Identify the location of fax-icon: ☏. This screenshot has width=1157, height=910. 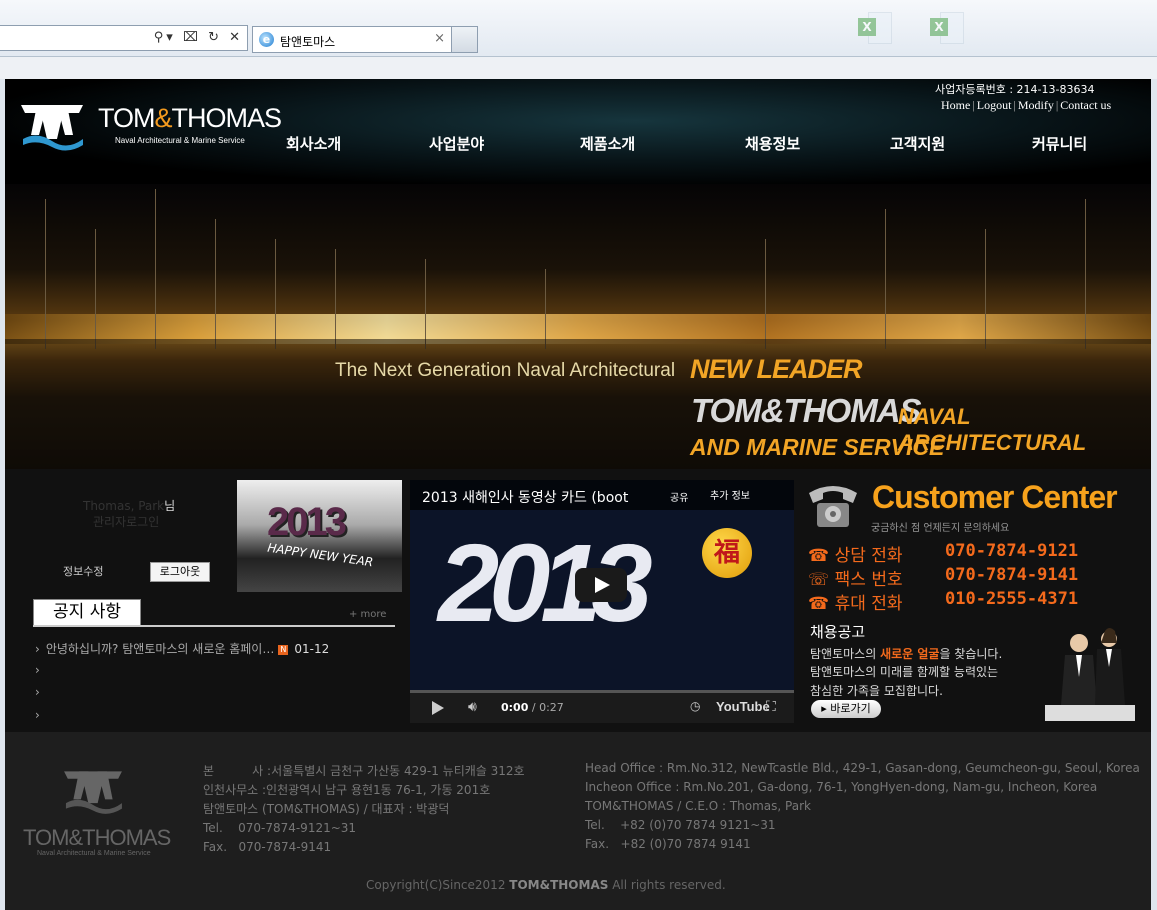
(819, 580).